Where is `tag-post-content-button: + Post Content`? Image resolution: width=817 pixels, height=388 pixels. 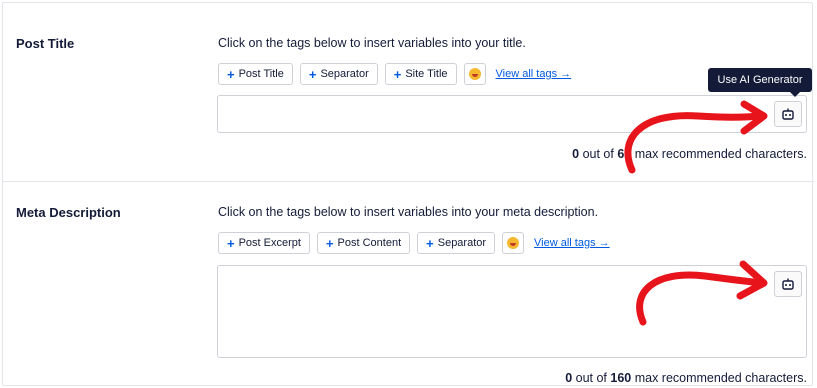 tag-post-content-button: + Post Content is located at coordinates (363, 243).